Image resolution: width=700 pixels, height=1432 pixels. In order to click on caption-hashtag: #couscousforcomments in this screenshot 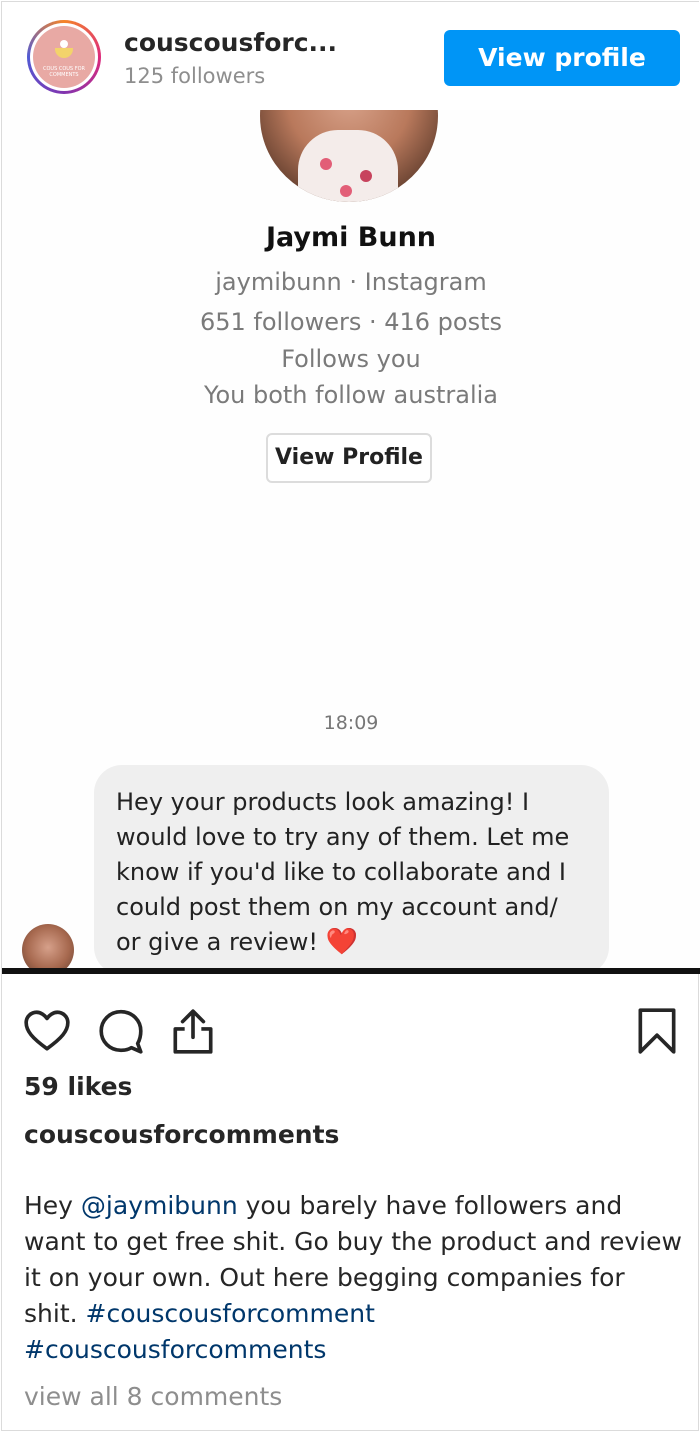, I will do `click(175, 1349)`.